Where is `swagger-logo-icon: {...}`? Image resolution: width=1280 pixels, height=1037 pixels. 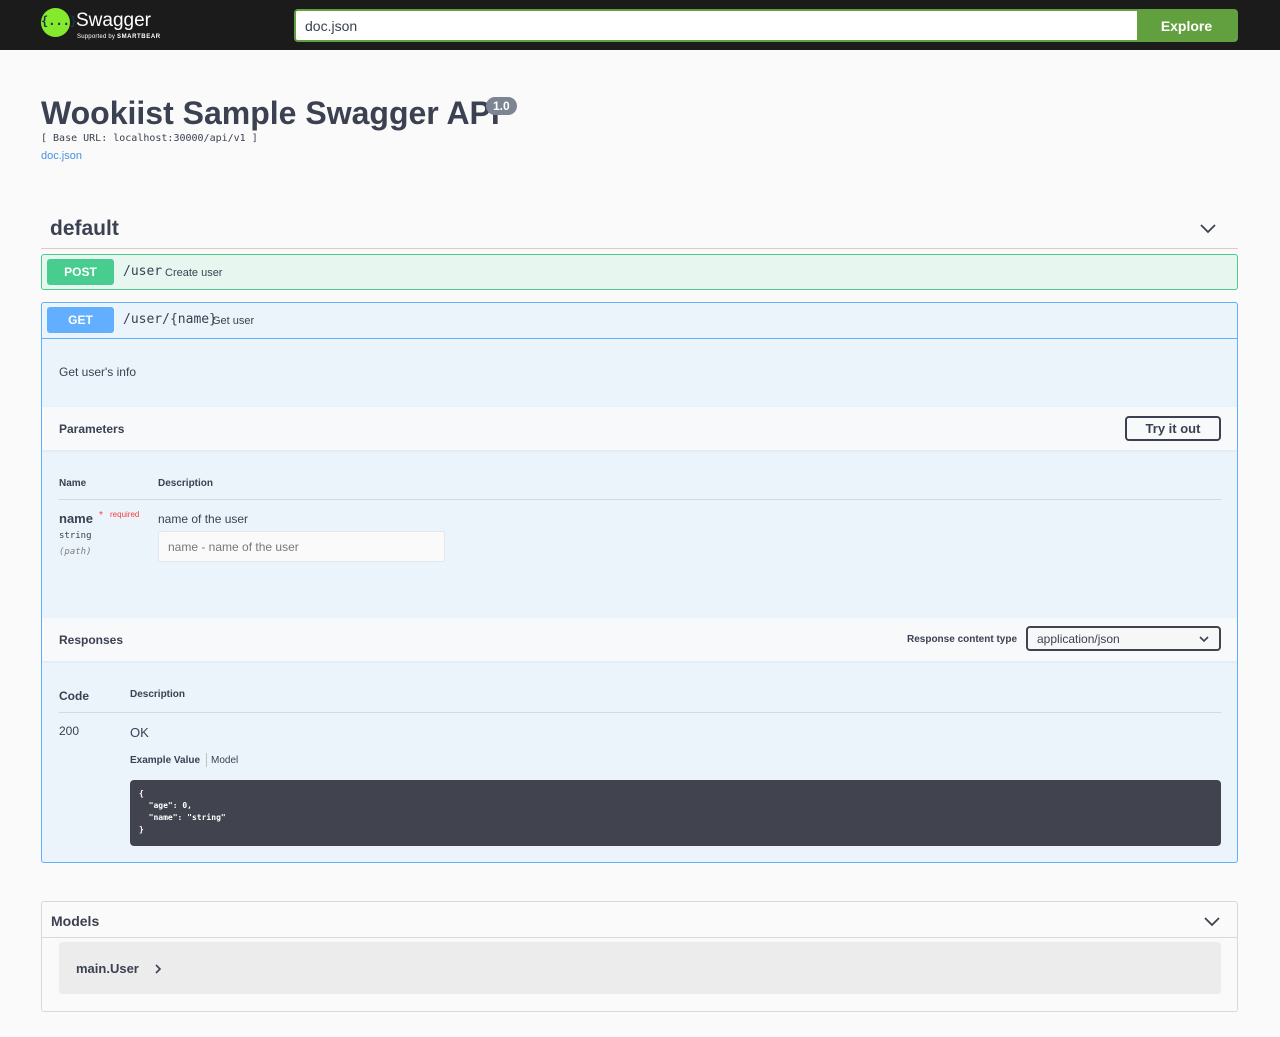 swagger-logo-icon: {...} is located at coordinates (59, 22).